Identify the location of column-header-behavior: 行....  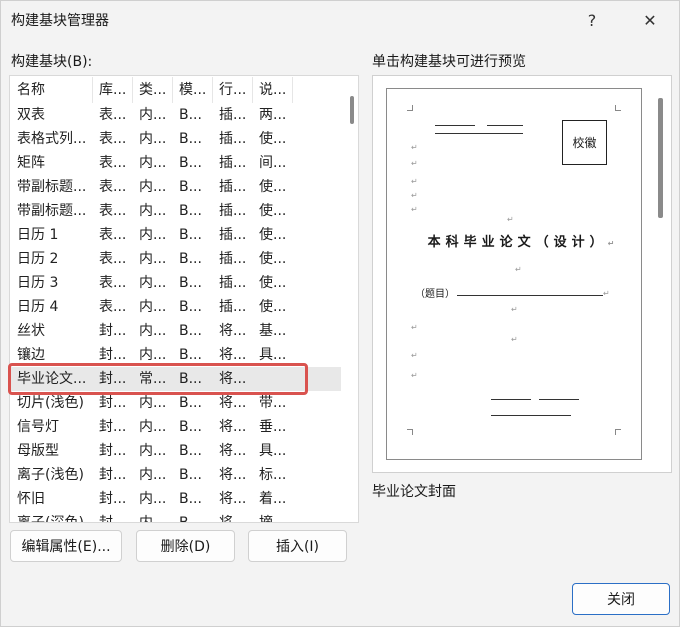
(233, 90).